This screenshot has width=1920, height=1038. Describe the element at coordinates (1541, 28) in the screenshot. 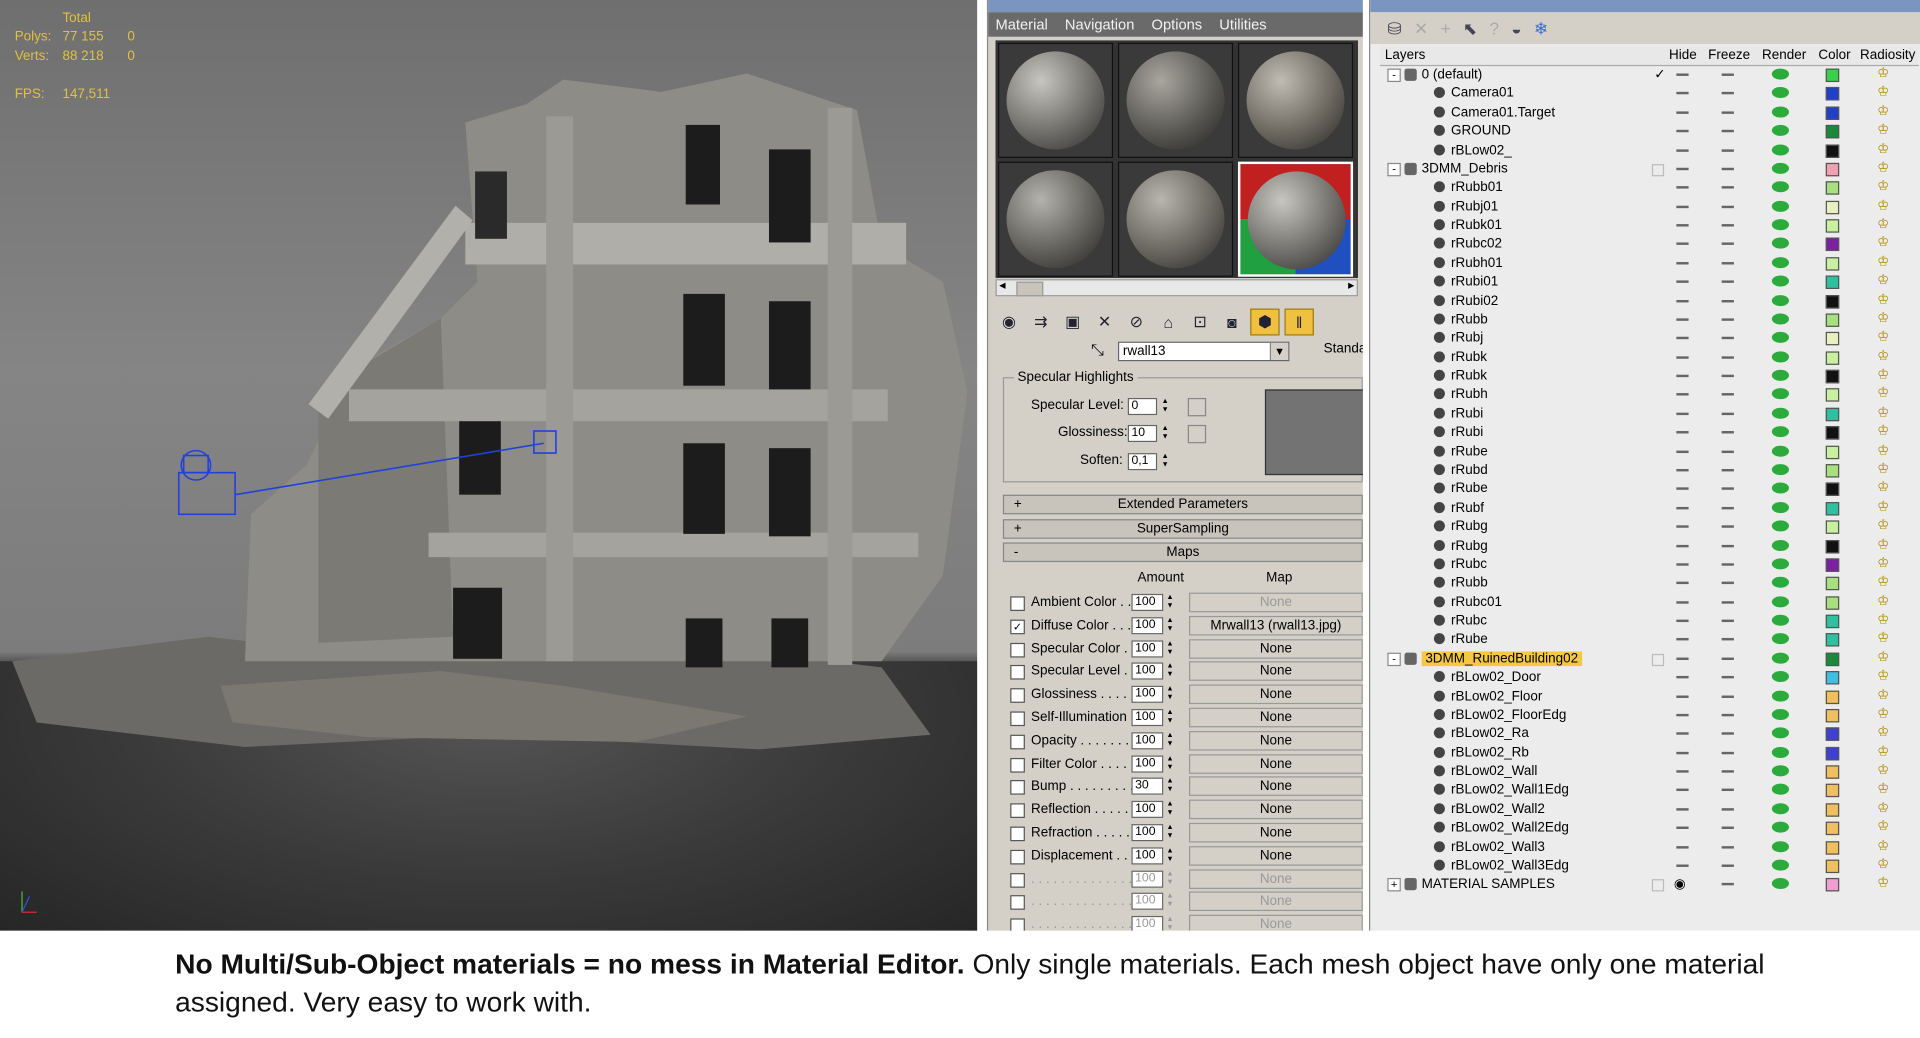

I see `freeze-all-icon: ❄` at that location.